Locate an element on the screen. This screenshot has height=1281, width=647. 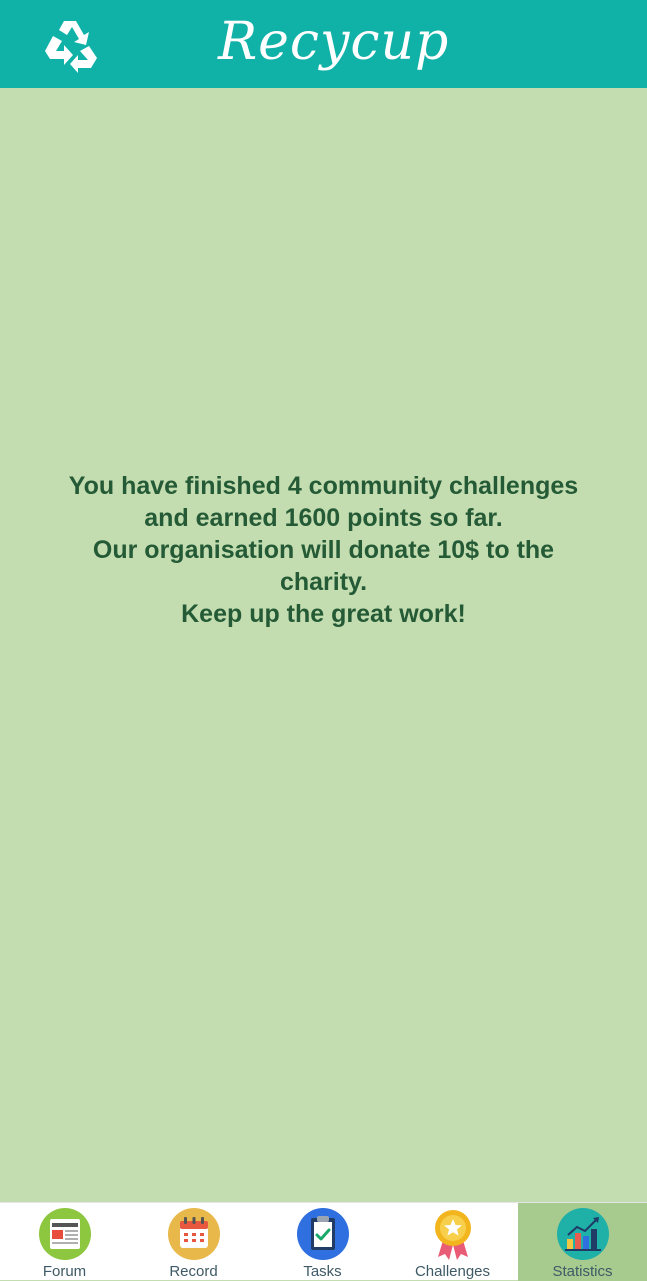
nav-label-statistics: Statistics is located at coordinates (582, 1271).